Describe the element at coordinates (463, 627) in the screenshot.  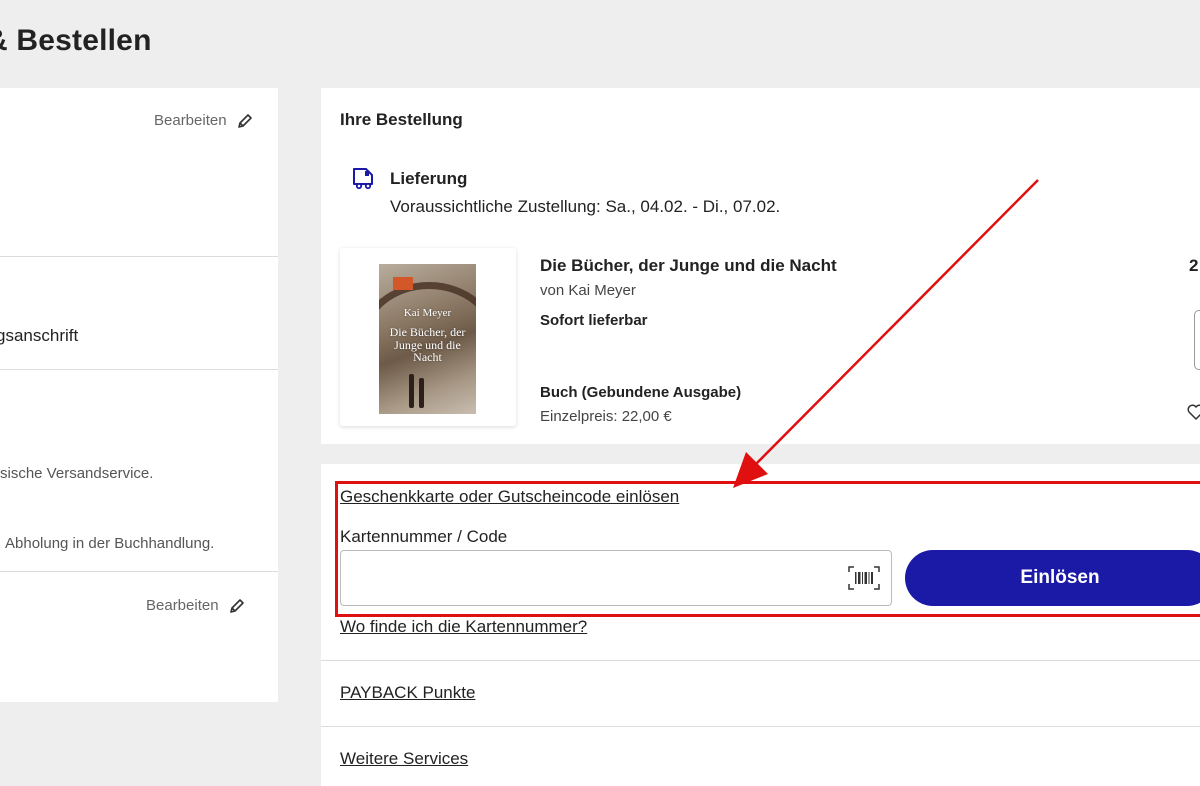
I see `where-card-number-link: Wo finde ich die Kartennummer?` at that location.